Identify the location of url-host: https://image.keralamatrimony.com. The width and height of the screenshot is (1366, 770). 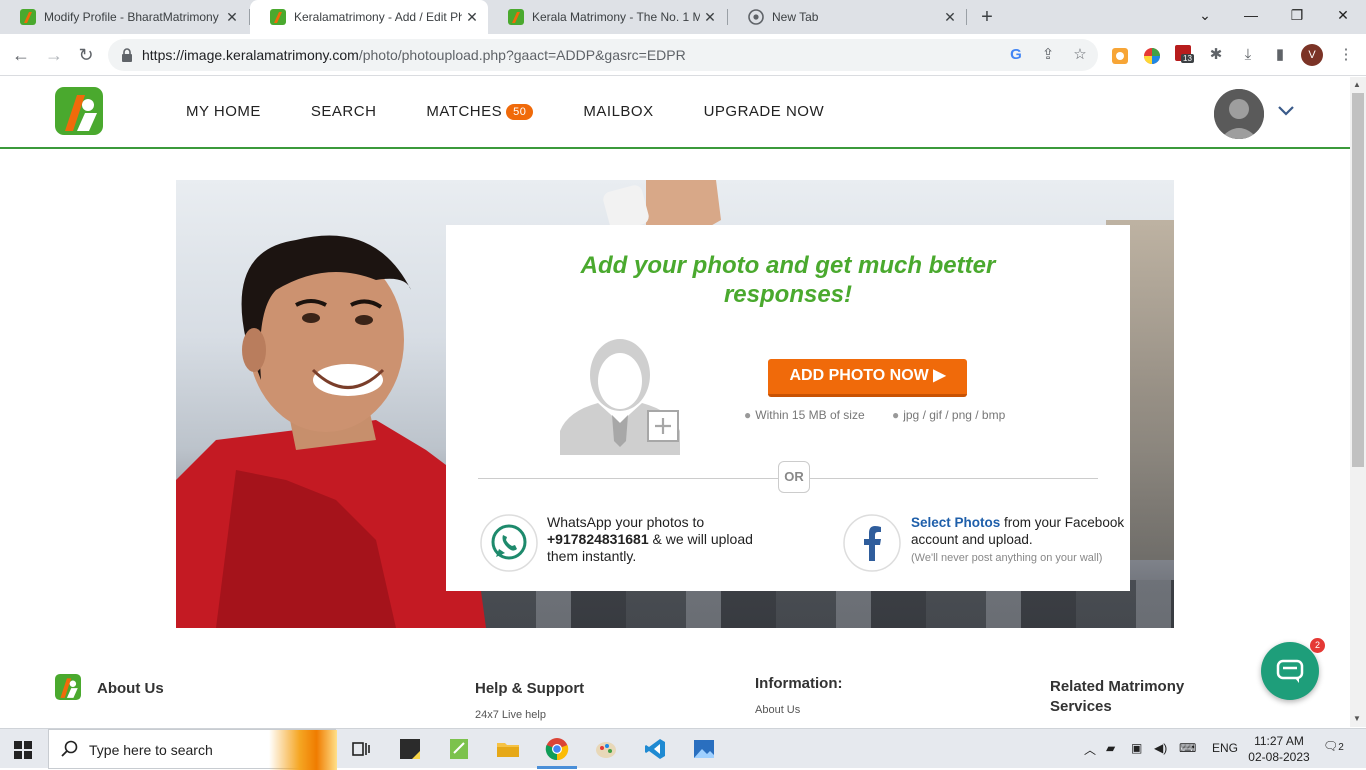
(250, 55).